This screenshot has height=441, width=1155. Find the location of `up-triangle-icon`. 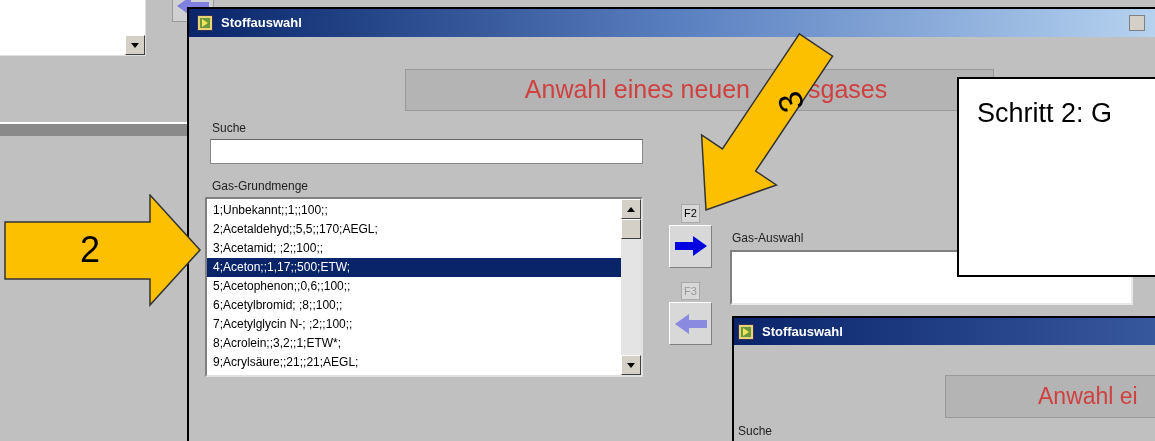

up-triangle-icon is located at coordinates (631, 209).